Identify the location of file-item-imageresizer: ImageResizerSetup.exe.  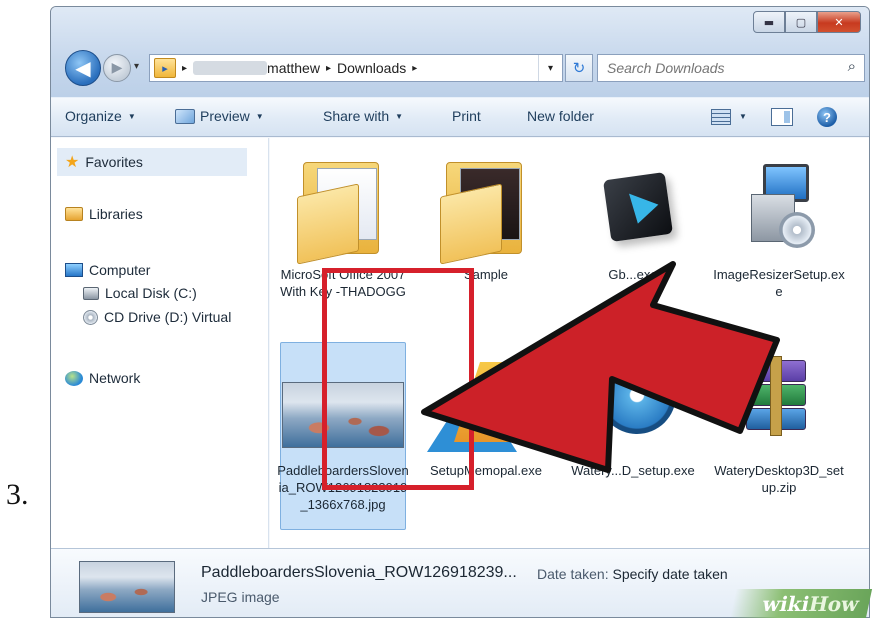
(779, 240).